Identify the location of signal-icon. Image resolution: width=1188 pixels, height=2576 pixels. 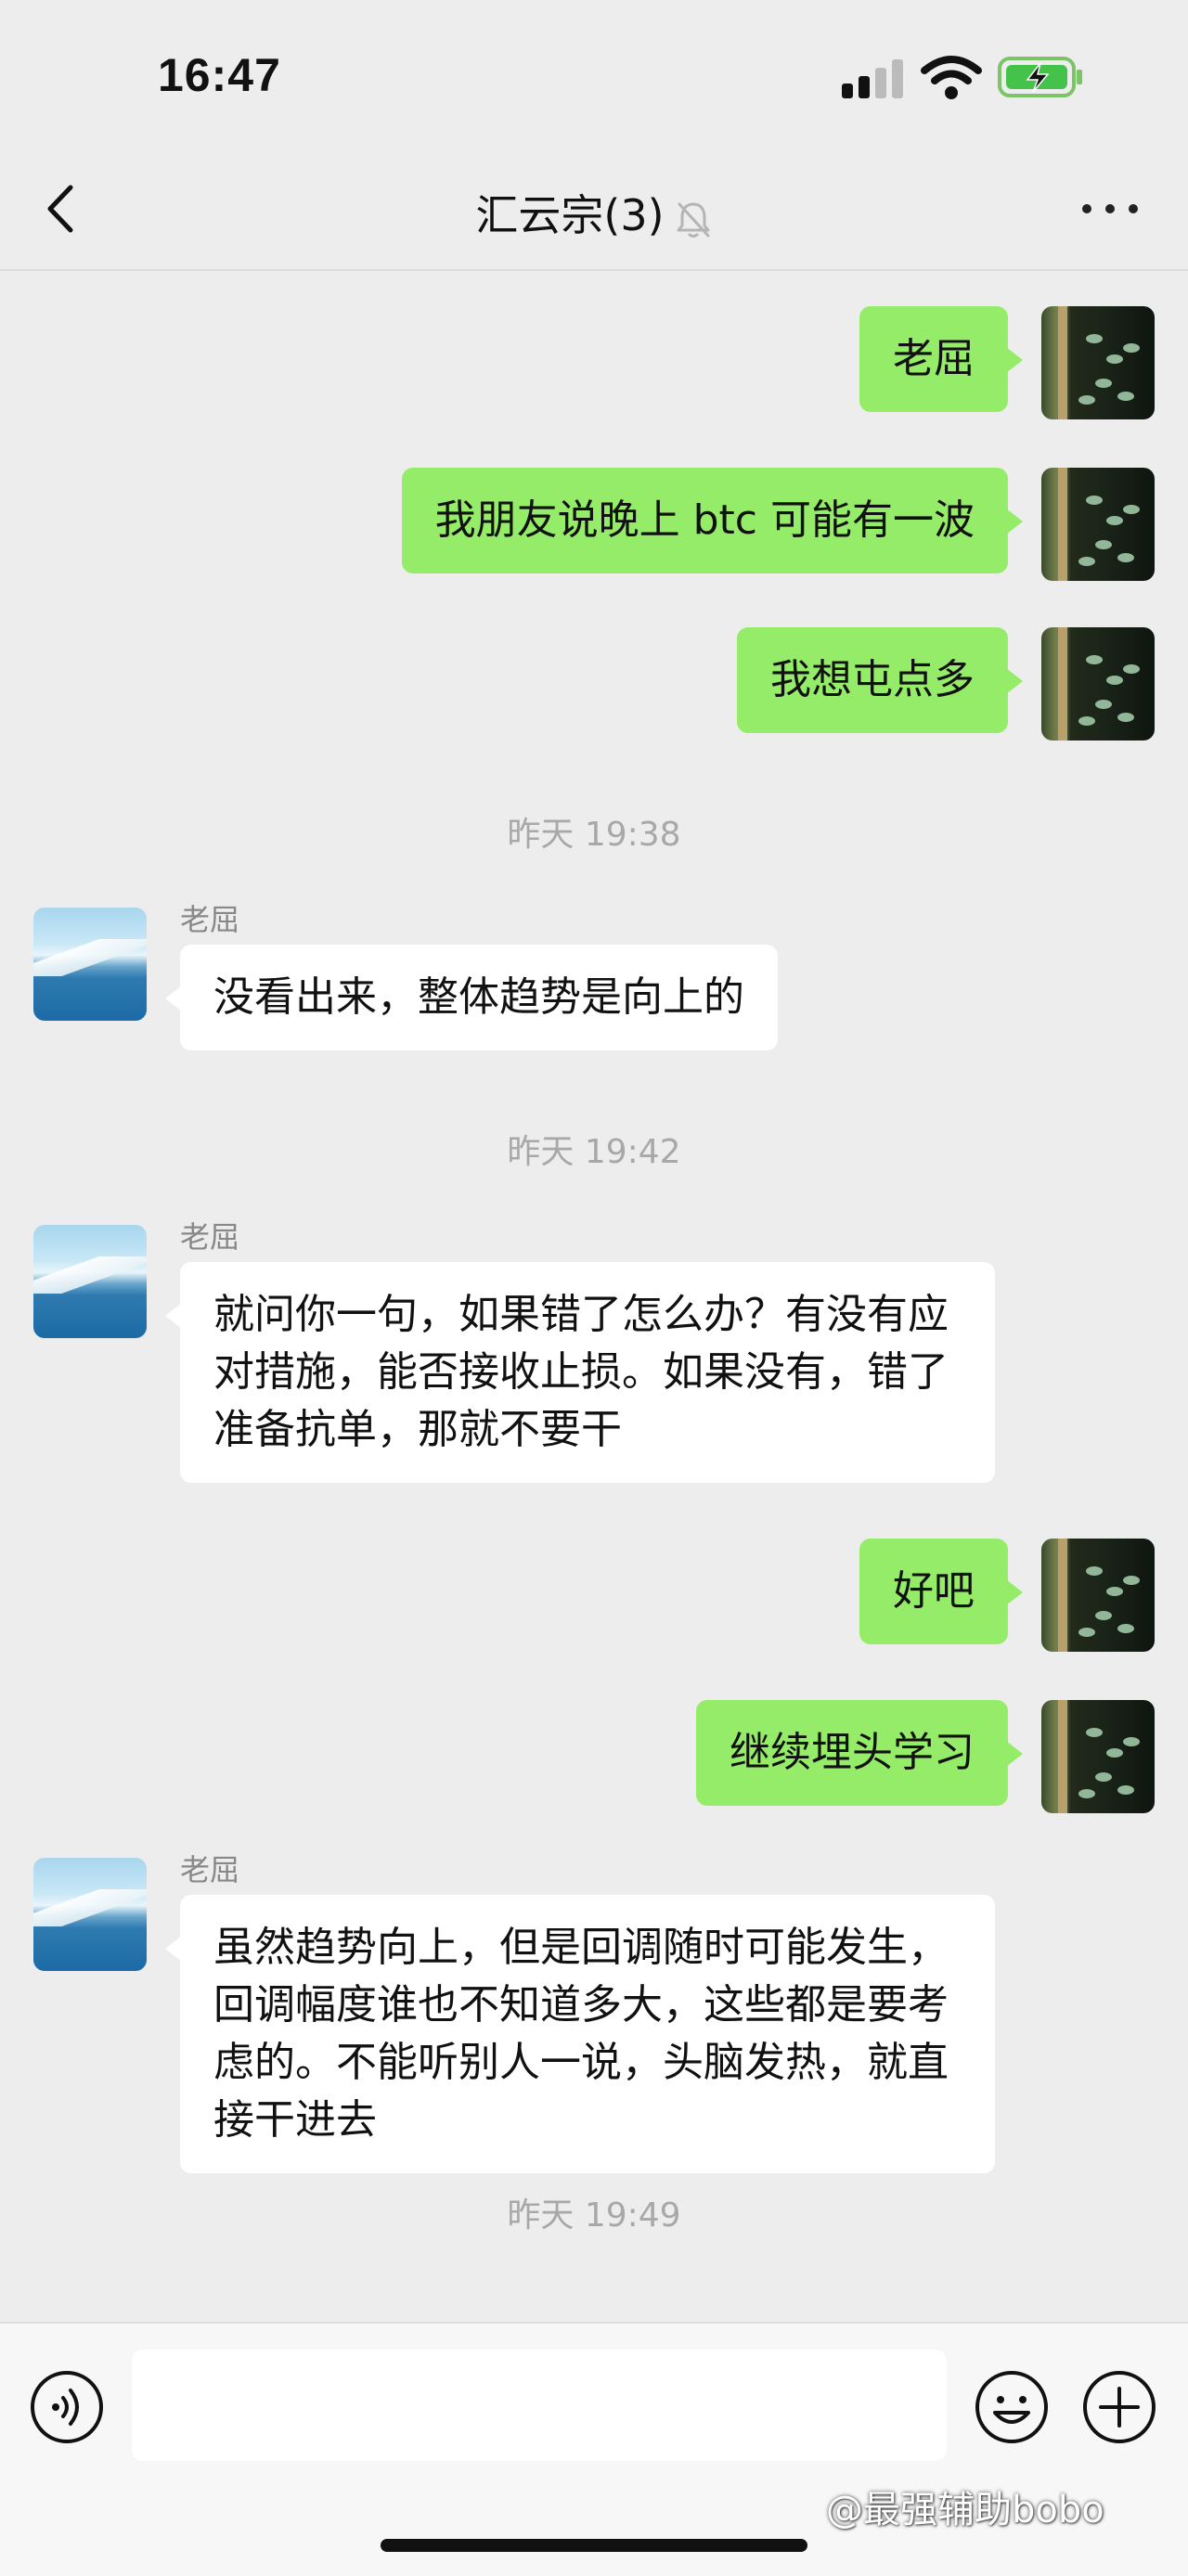
(872, 78).